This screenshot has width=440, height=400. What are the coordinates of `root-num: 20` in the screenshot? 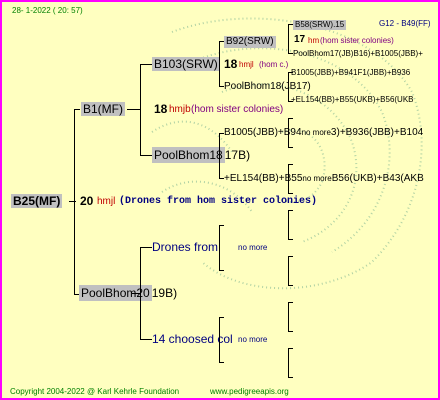 It's located at (87, 201).